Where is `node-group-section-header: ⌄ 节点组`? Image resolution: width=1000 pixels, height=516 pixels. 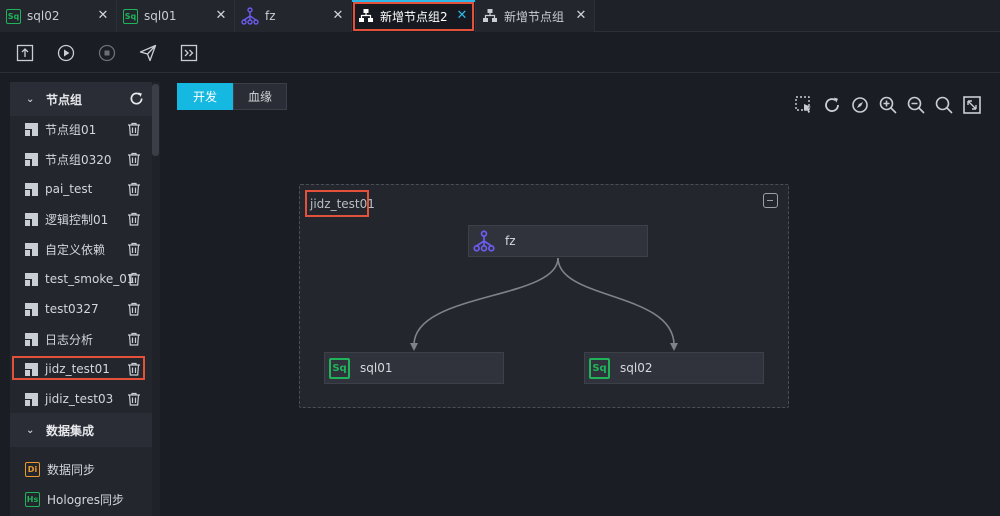
node-group-section-header: ⌄ 节点组 is located at coordinates (81, 99).